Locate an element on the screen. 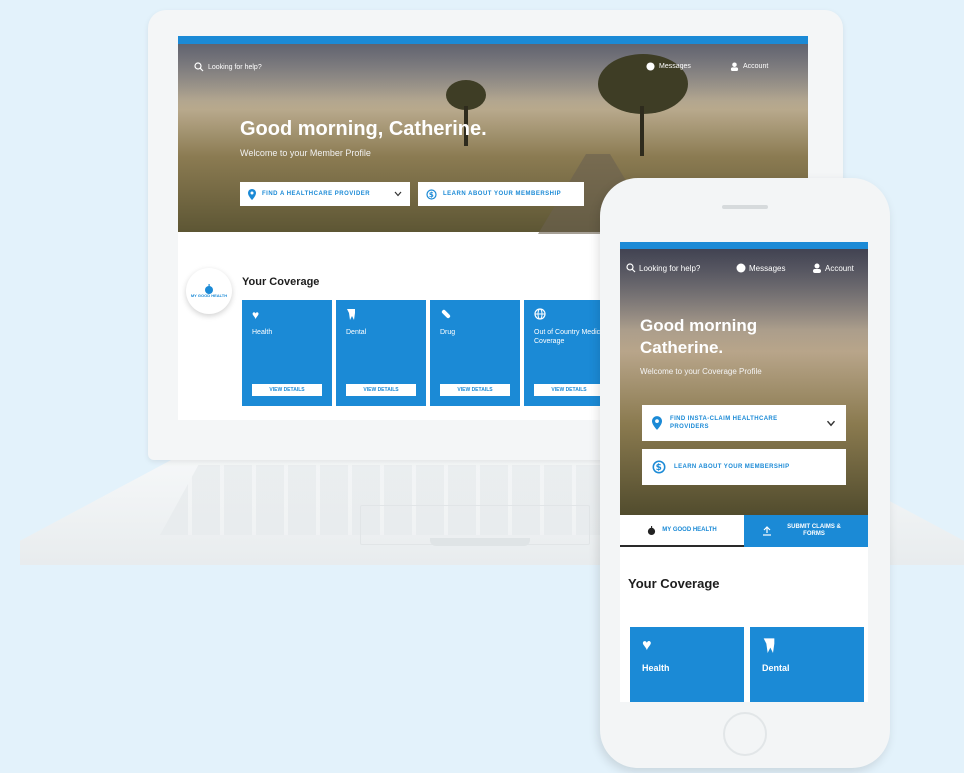  find-provider-button: FIND INSTA-CLAIM HEALTHCARE PROVIDERS is located at coordinates (744, 423).